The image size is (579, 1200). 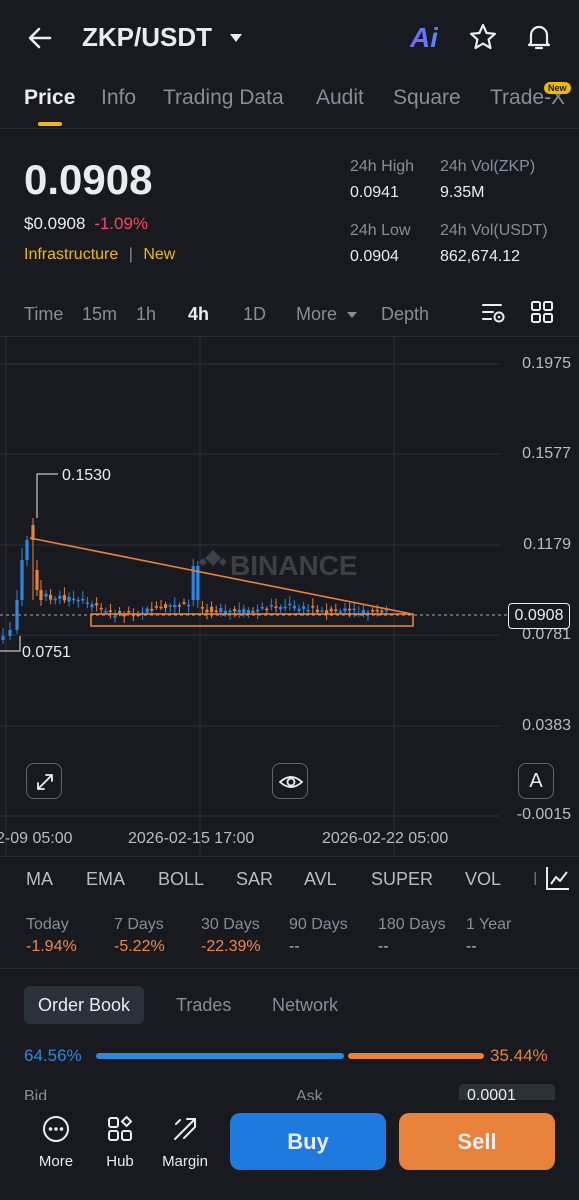 I want to click on tf-time: Time, so click(x=43, y=314).